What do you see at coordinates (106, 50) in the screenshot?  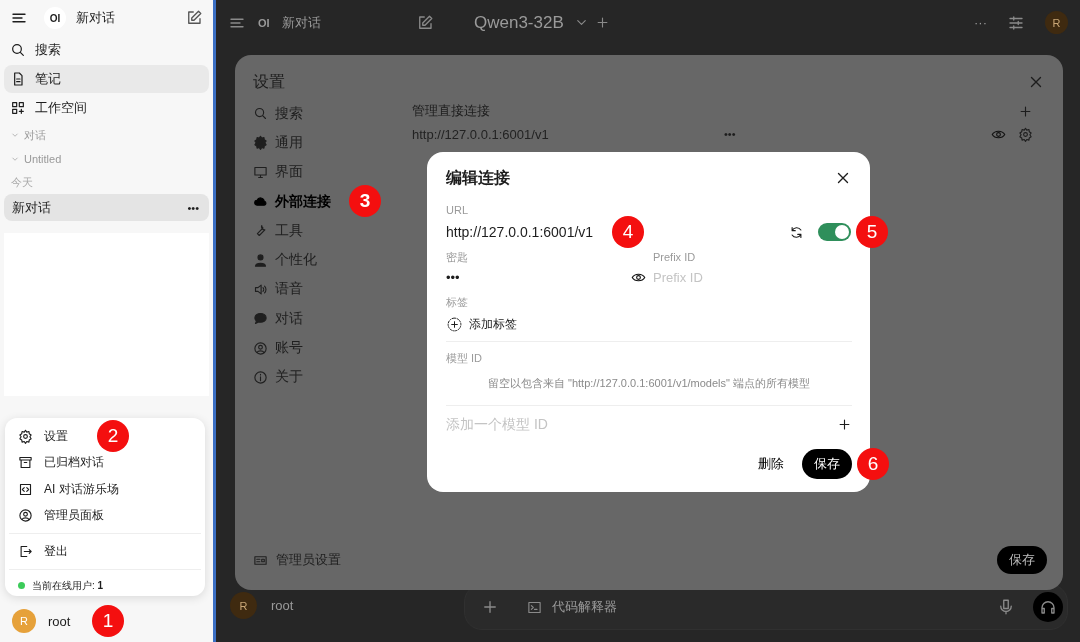 I see `sidebar-item: 搜索` at bounding box center [106, 50].